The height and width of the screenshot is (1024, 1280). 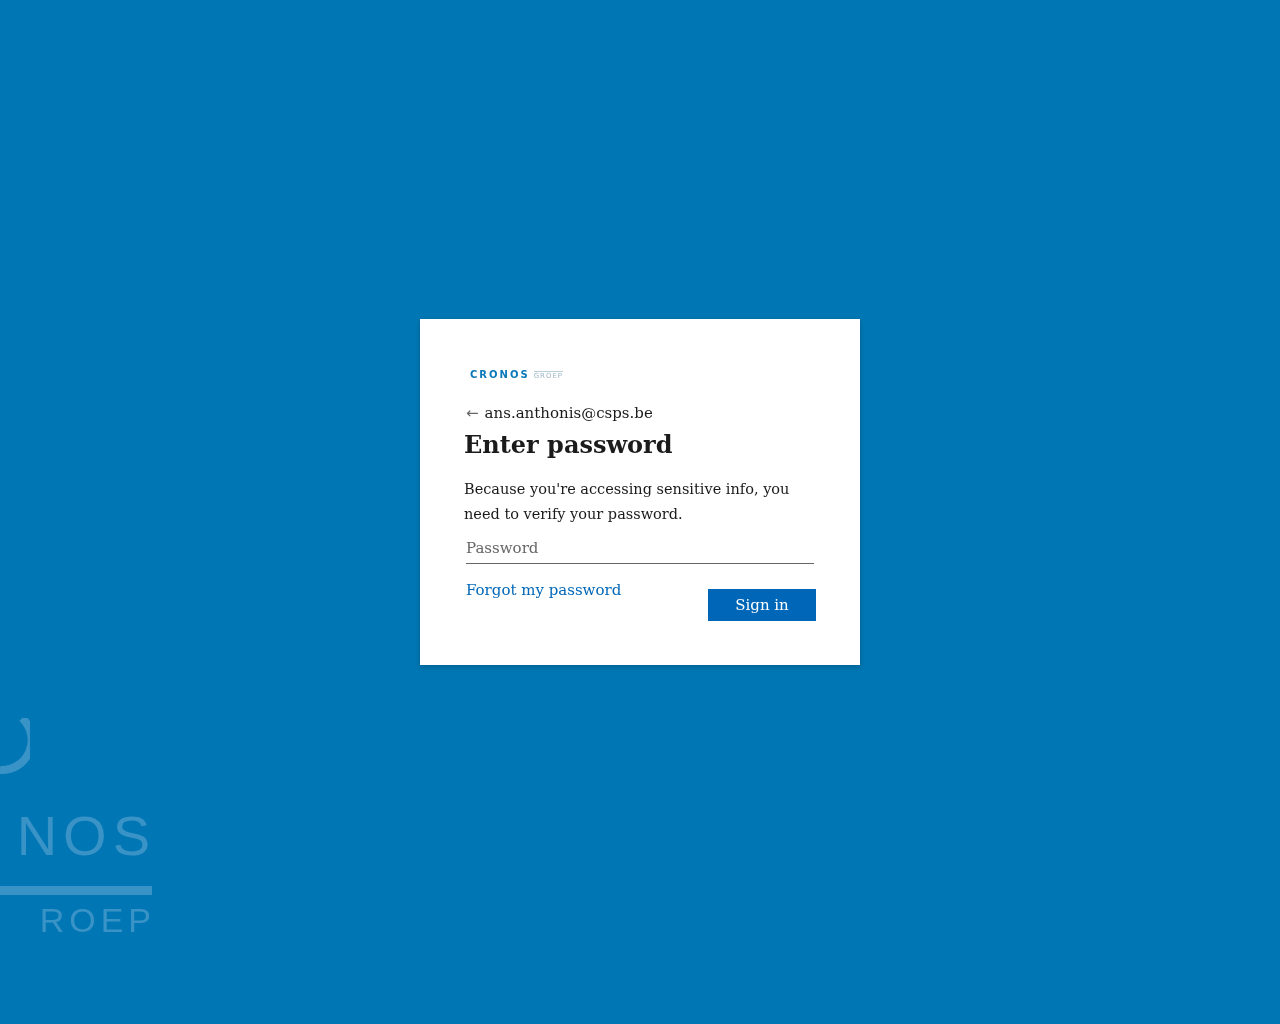 I want to click on sign-in-button: Sign in, so click(x=762, y=605).